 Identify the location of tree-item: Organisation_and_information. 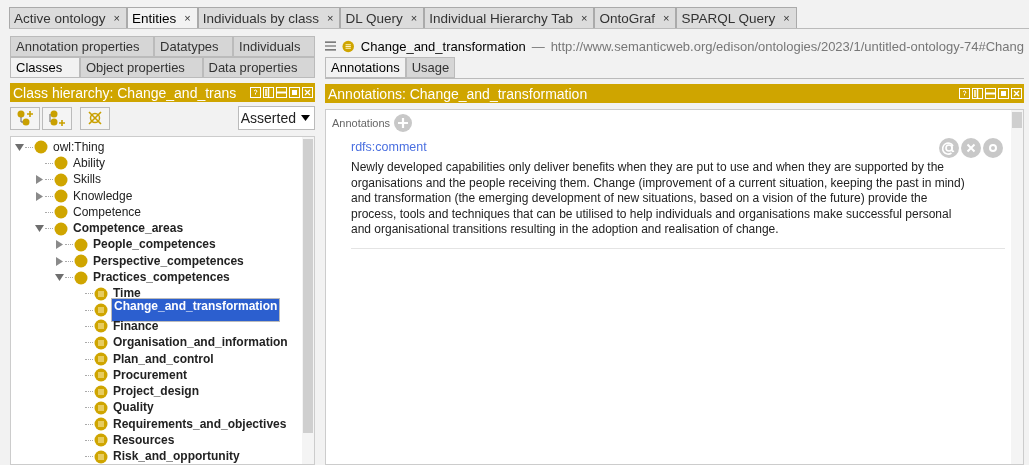
(200, 343).